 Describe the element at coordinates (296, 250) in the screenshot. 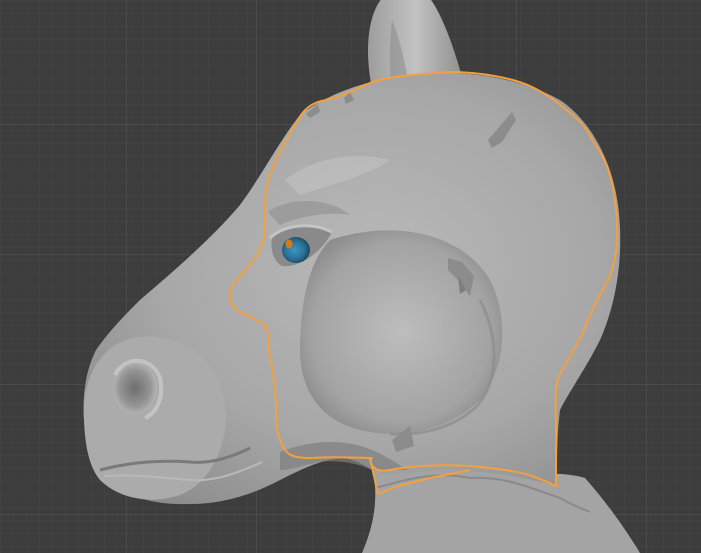

I see `eye-iris` at that location.